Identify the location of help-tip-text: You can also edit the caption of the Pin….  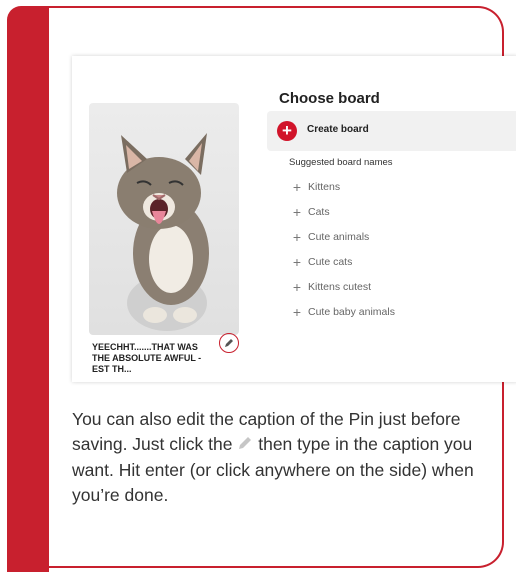
(277, 457).